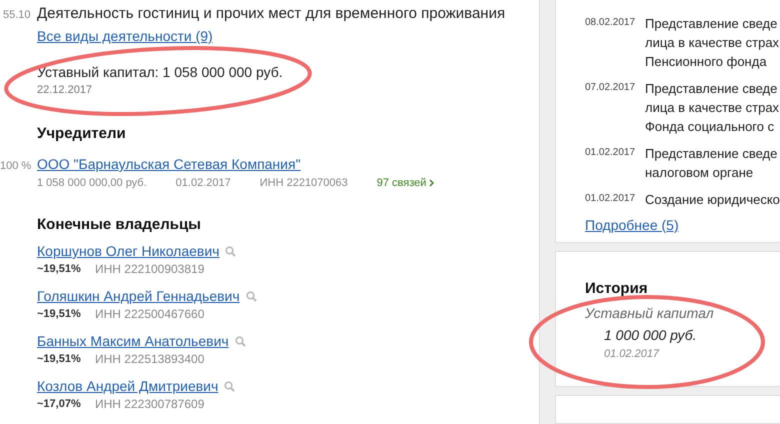  What do you see at coordinates (169, 164) in the screenshot?
I see `founder-link: ООО "Барнаульская Сетевая Компания"` at bounding box center [169, 164].